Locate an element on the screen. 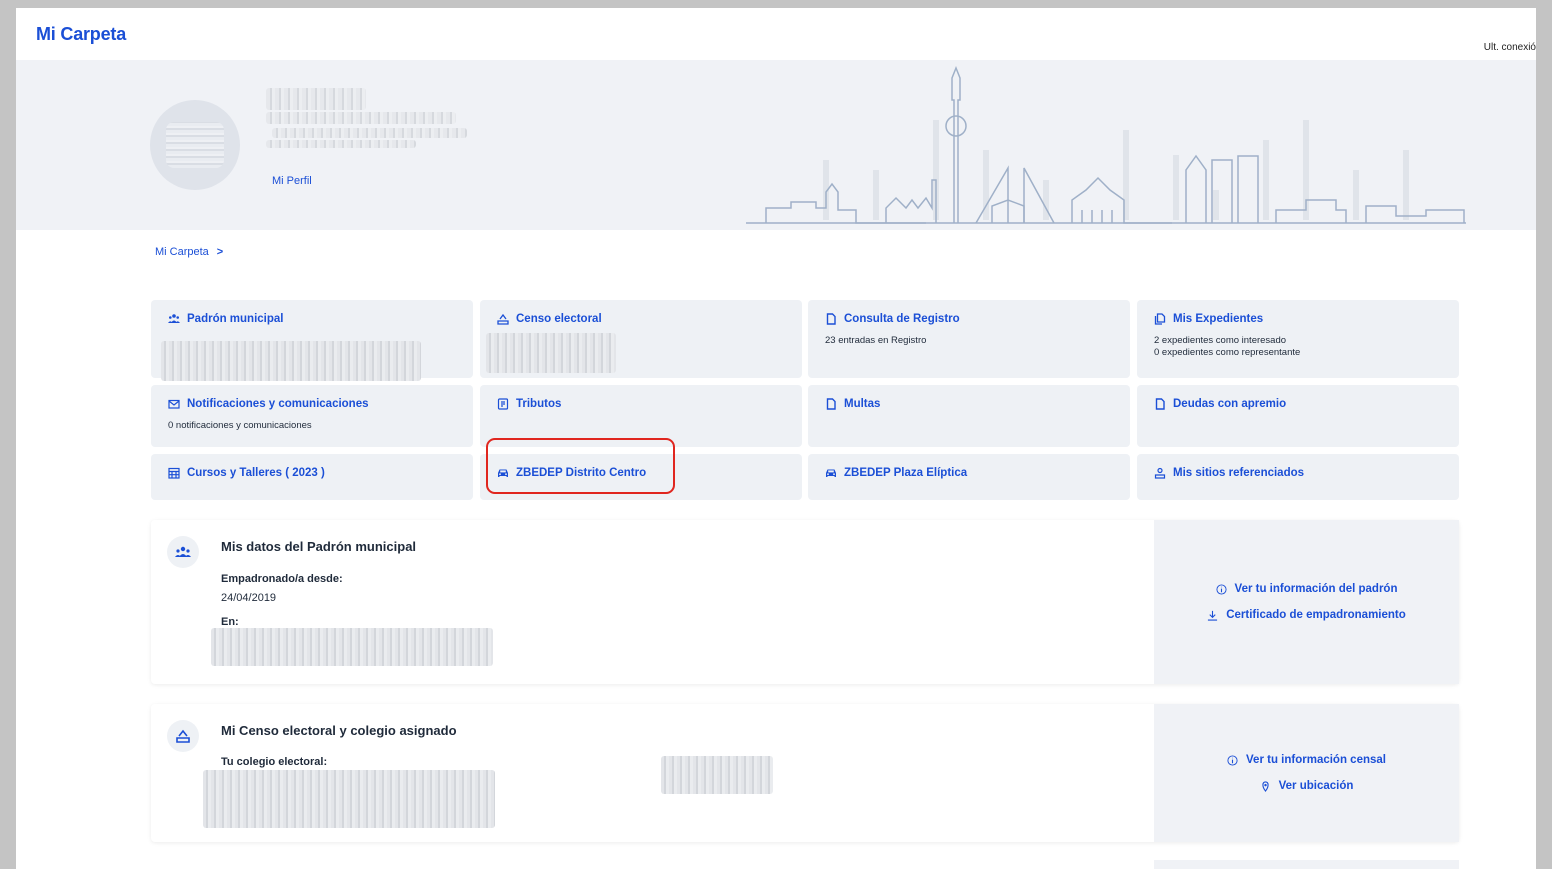  censo-title: Mi Censo electoral y colegio asignado is located at coordinates (339, 730).